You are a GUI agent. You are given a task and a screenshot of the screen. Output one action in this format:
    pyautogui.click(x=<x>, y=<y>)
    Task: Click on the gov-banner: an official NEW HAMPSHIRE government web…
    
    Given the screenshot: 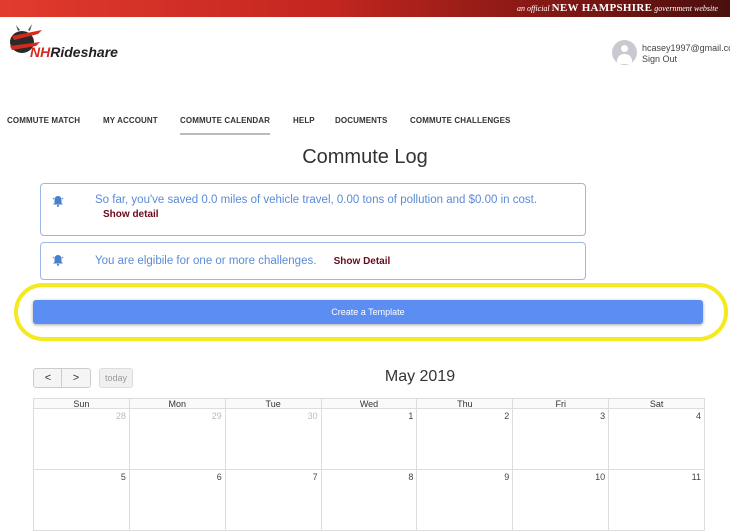 What is the action you would take?
    pyautogui.click(x=365, y=8)
    